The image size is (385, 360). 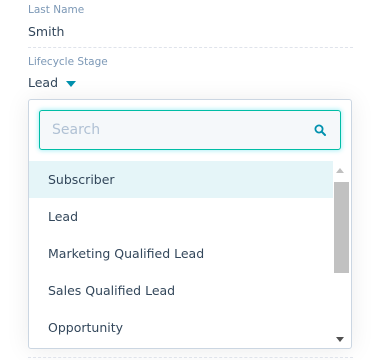 What do you see at coordinates (341, 227) in the screenshot?
I see `scrollbar-thumb` at bounding box center [341, 227].